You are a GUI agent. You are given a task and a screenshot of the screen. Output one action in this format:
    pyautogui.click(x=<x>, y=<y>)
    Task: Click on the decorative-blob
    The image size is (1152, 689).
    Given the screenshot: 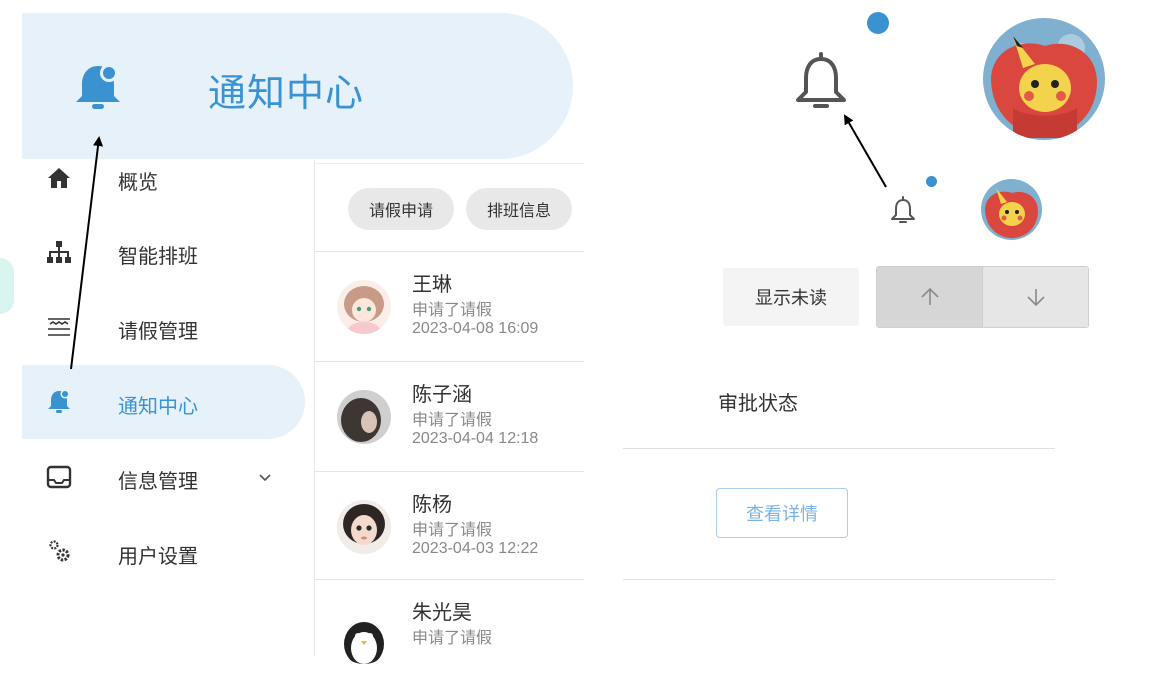 What is the action you would take?
    pyautogui.click(x=7, y=286)
    